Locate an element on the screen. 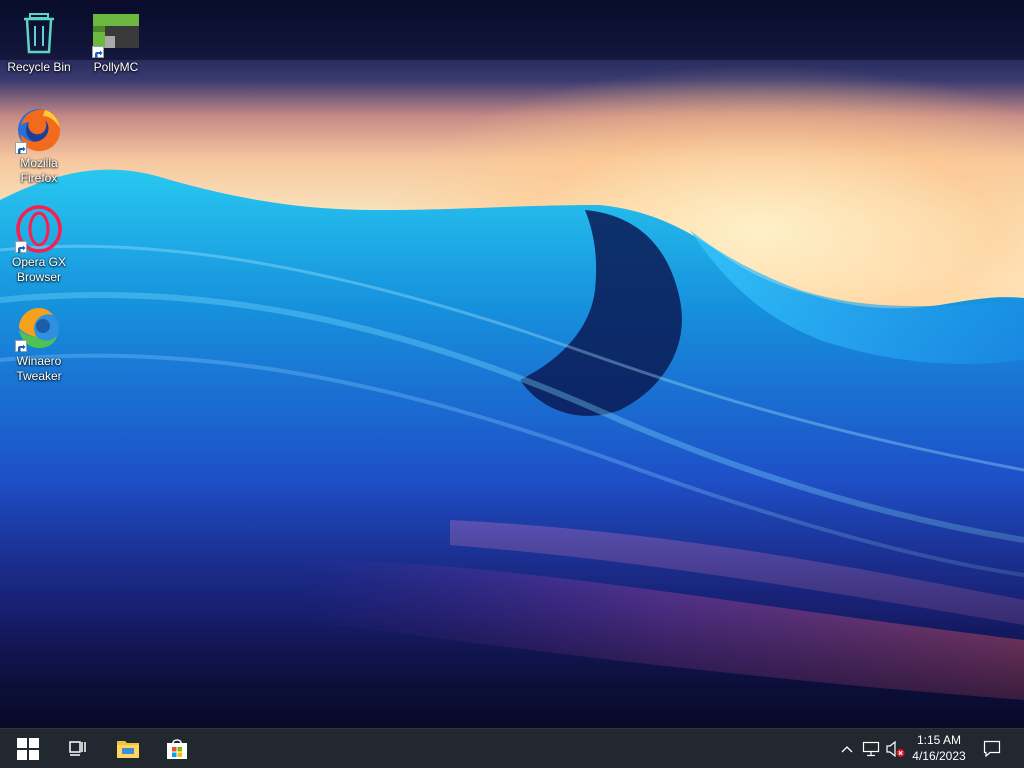 The image size is (1024, 769). network-icon is located at coordinates (871, 749).